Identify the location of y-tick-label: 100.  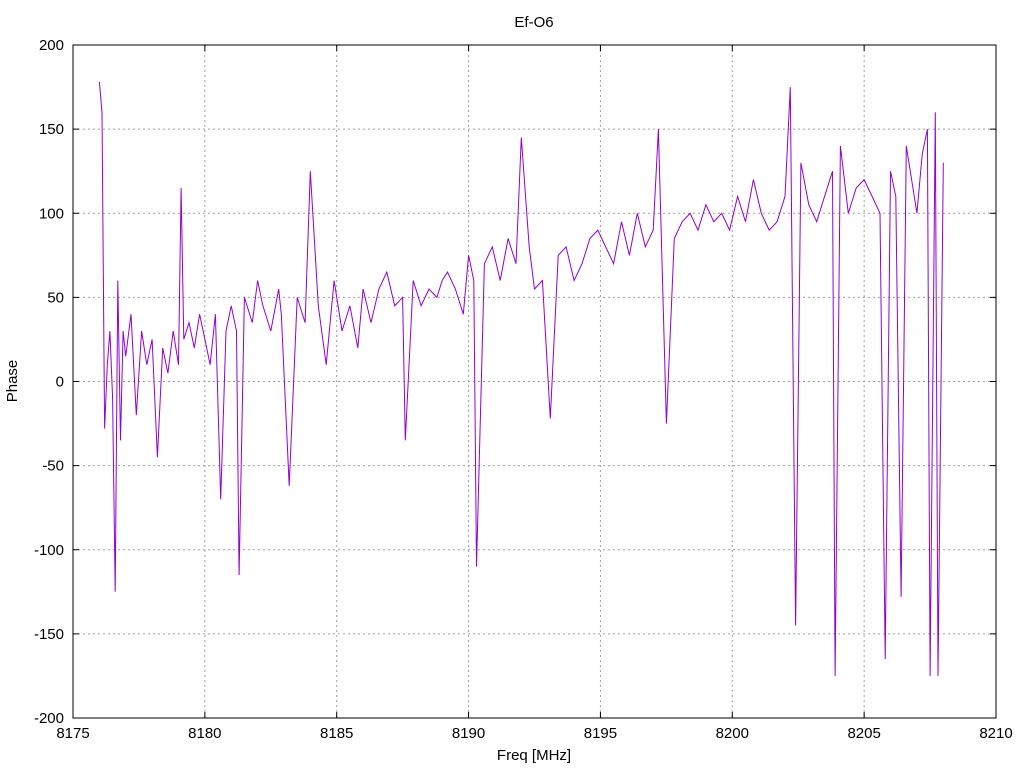
(51, 213).